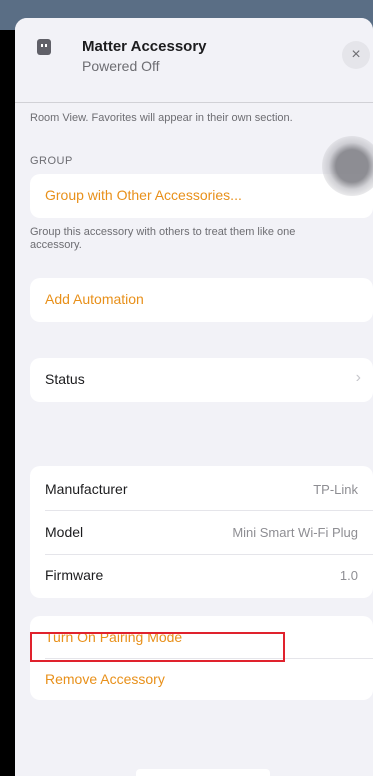 The image size is (373, 776). Describe the element at coordinates (64, 532) in the screenshot. I see `model-label: Model` at that location.